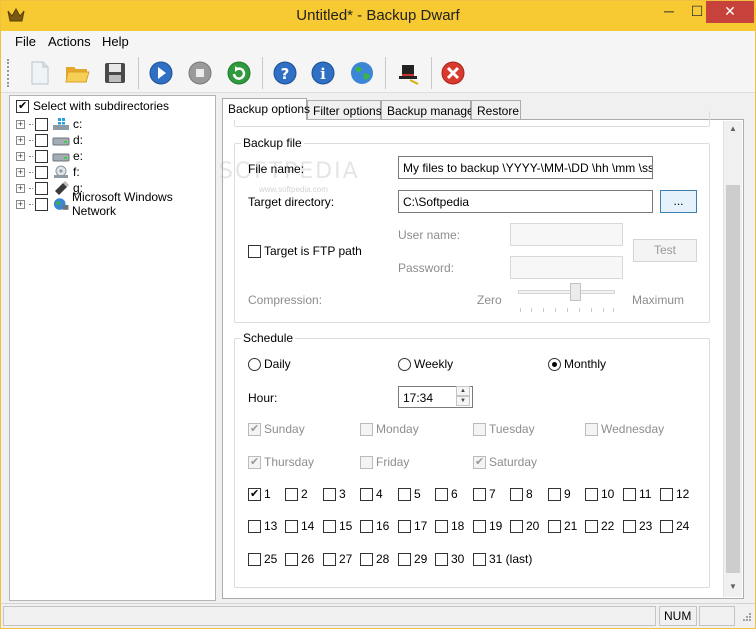 The width and height of the screenshot is (756, 629). What do you see at coordinates (733, 587) in the screenshot?
I see `scroll-down-icon: ▼` at bounding box center [733, 587].